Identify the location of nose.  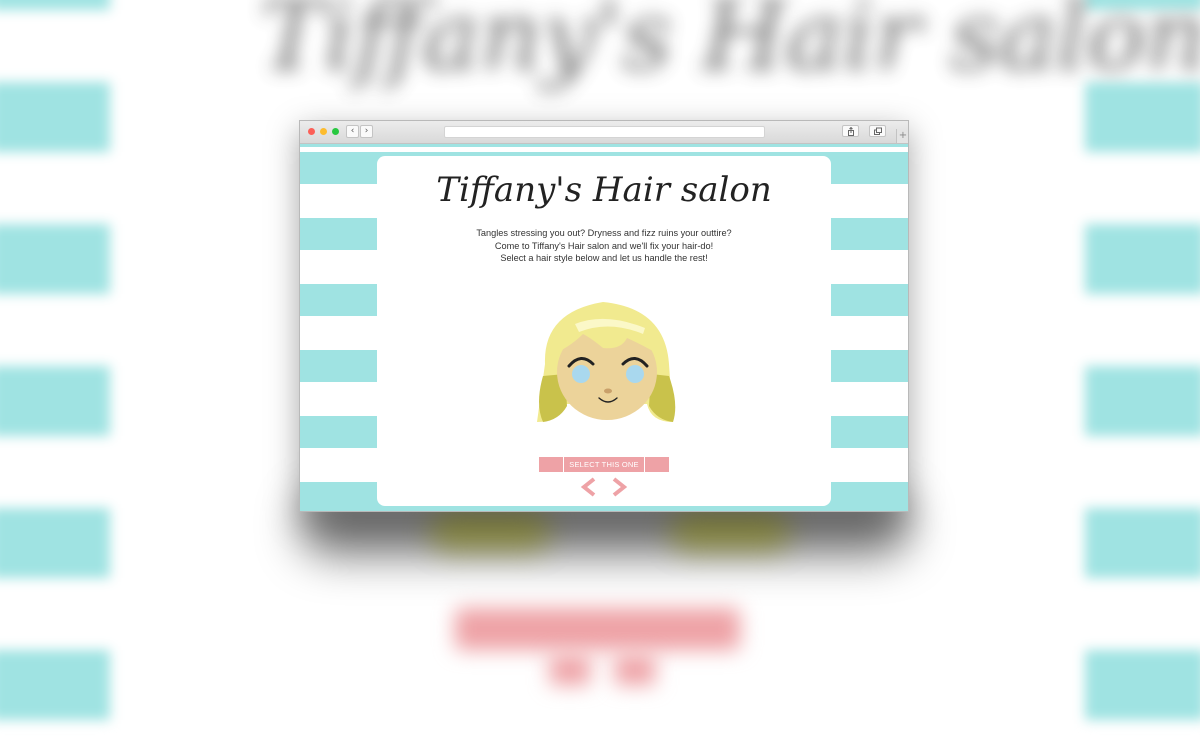
(608, 391).